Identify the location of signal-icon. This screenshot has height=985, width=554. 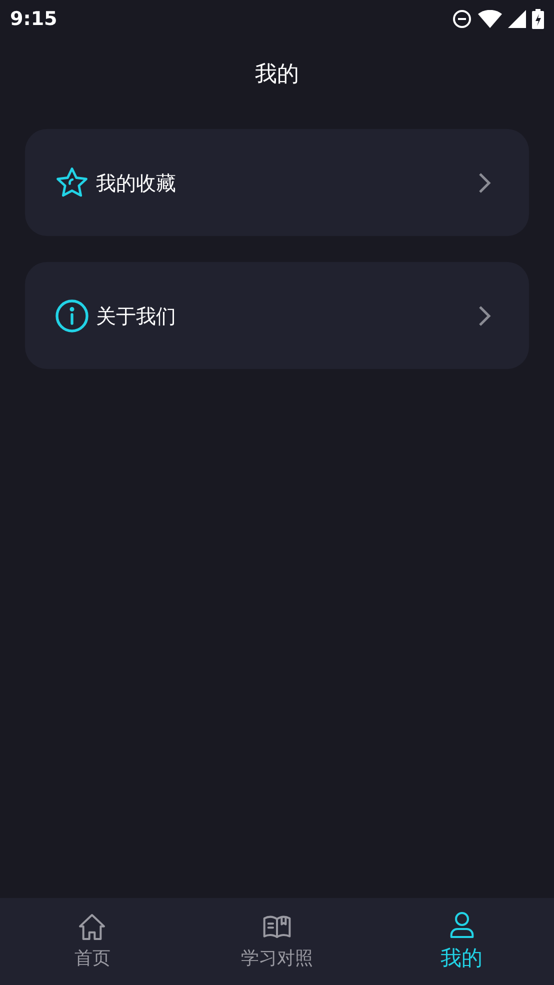
(517, 19).